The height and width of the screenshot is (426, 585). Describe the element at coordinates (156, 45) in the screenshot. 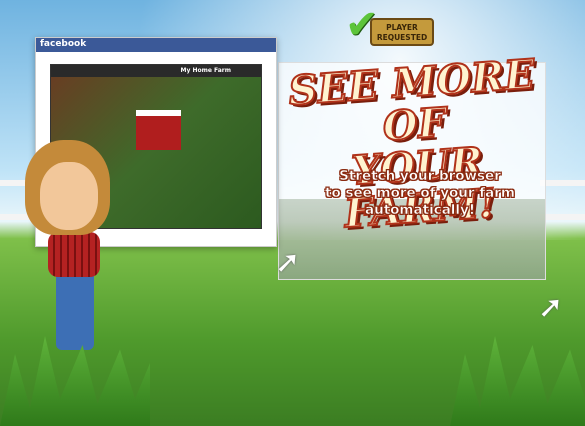

I see `facebook-header: facebook` at that location.